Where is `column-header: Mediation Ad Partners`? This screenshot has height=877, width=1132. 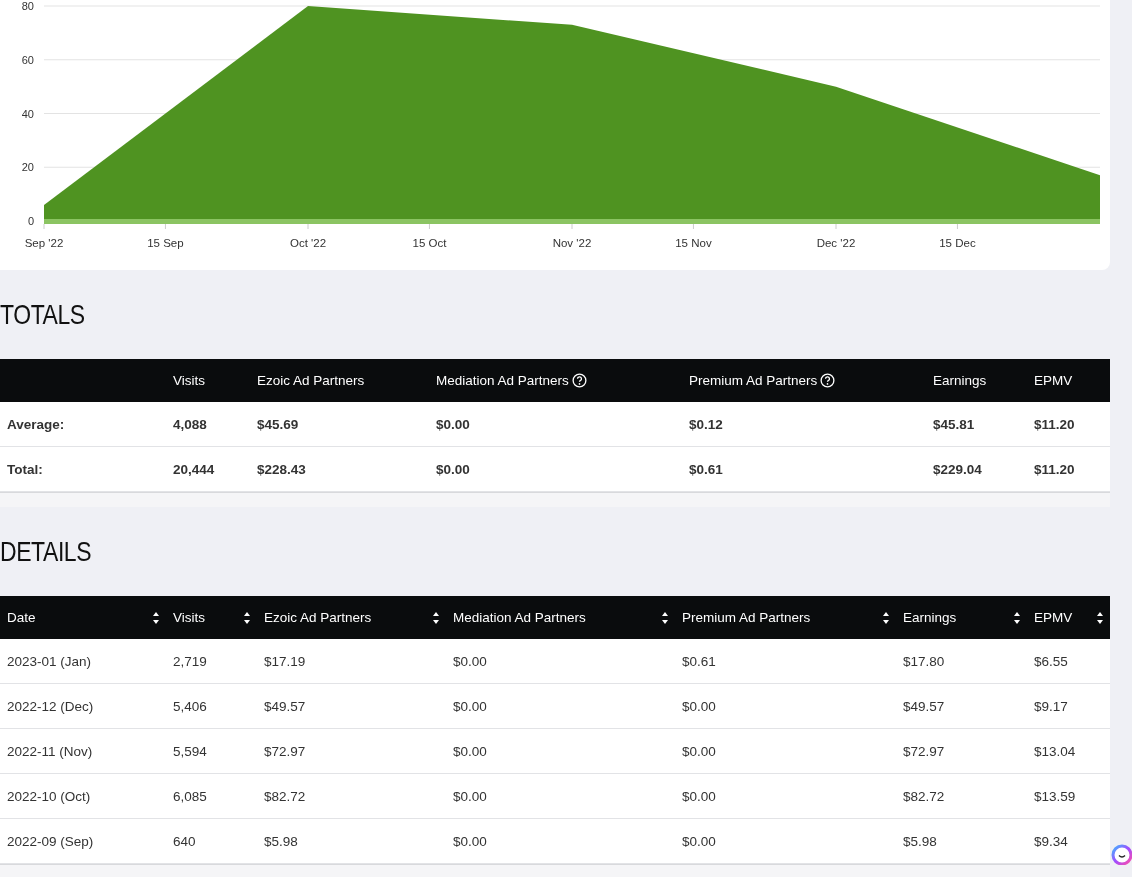
column-header: Mediation Ad Partners is located at coordinates (502, 380).